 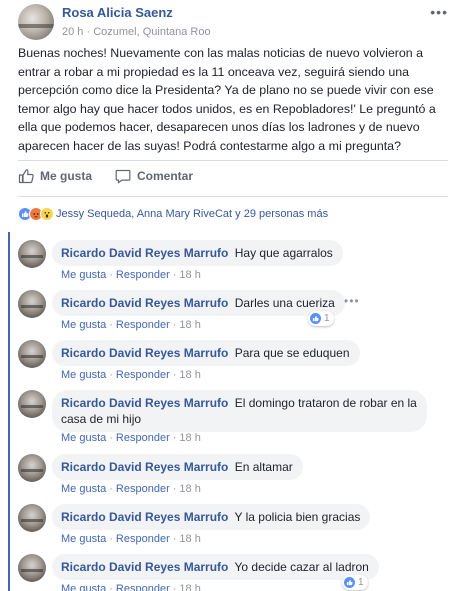 What do you see at coordinates (284, 303) in the screenshot?
I see `comment-text: Darles una cueriza` at bounding box center [284, 303].